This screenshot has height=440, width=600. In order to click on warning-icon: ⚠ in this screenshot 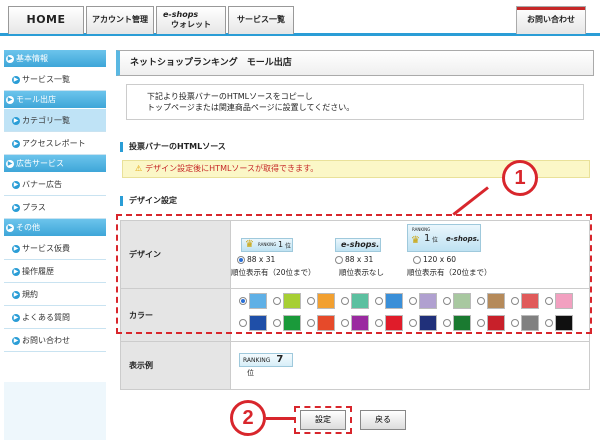, I will do `click(139, 168)`.